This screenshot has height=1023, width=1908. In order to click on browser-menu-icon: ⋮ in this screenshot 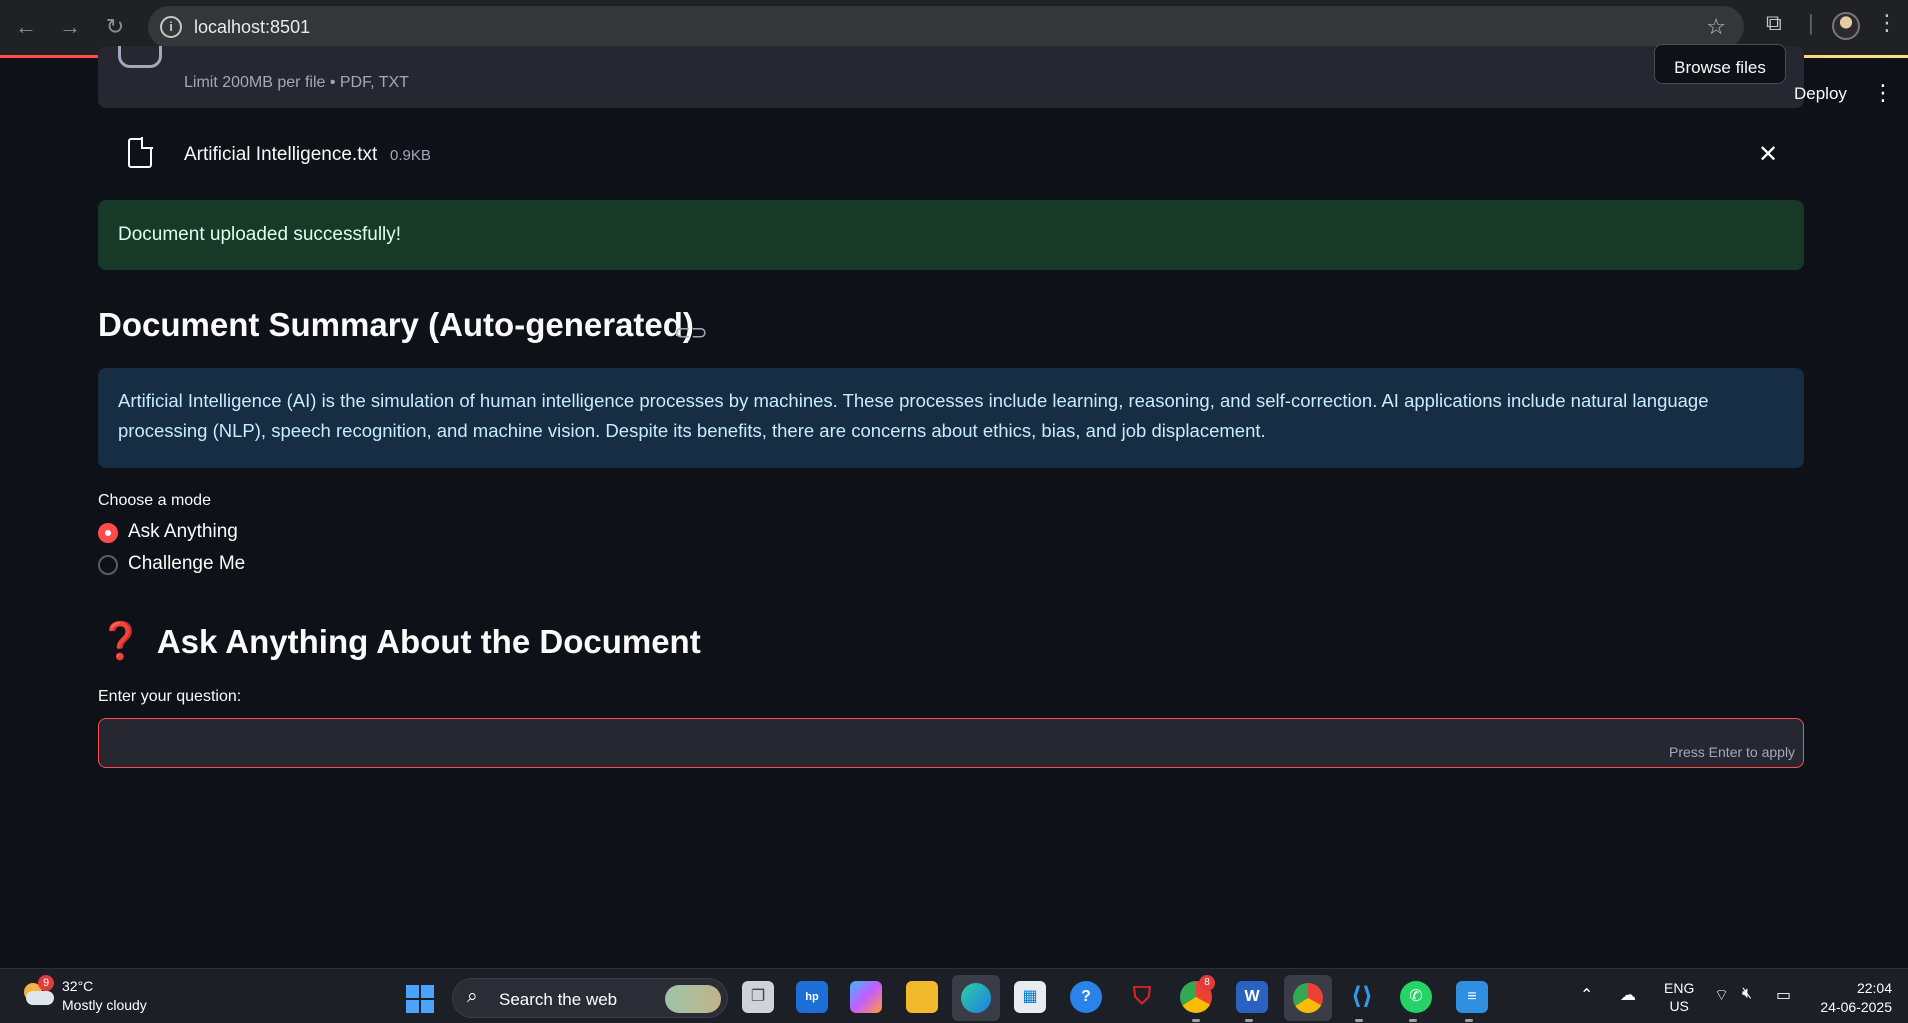, I will do `click(1887, 23)`.